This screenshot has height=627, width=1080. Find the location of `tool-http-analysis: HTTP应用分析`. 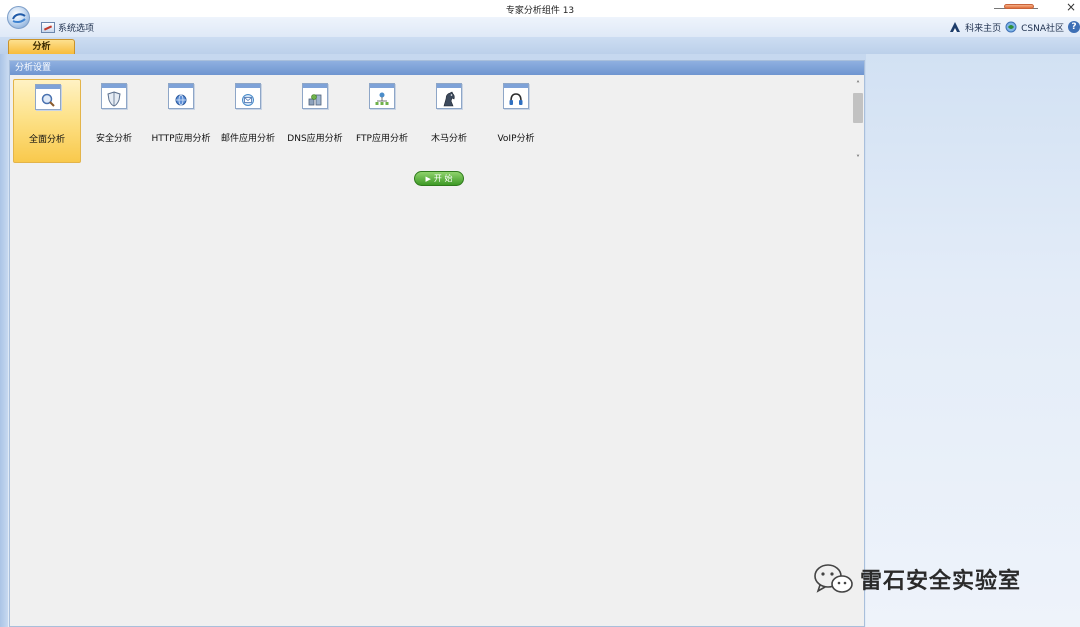

tool-http-analysis: HTTP应用分析 is located at coordinates (181, 121).